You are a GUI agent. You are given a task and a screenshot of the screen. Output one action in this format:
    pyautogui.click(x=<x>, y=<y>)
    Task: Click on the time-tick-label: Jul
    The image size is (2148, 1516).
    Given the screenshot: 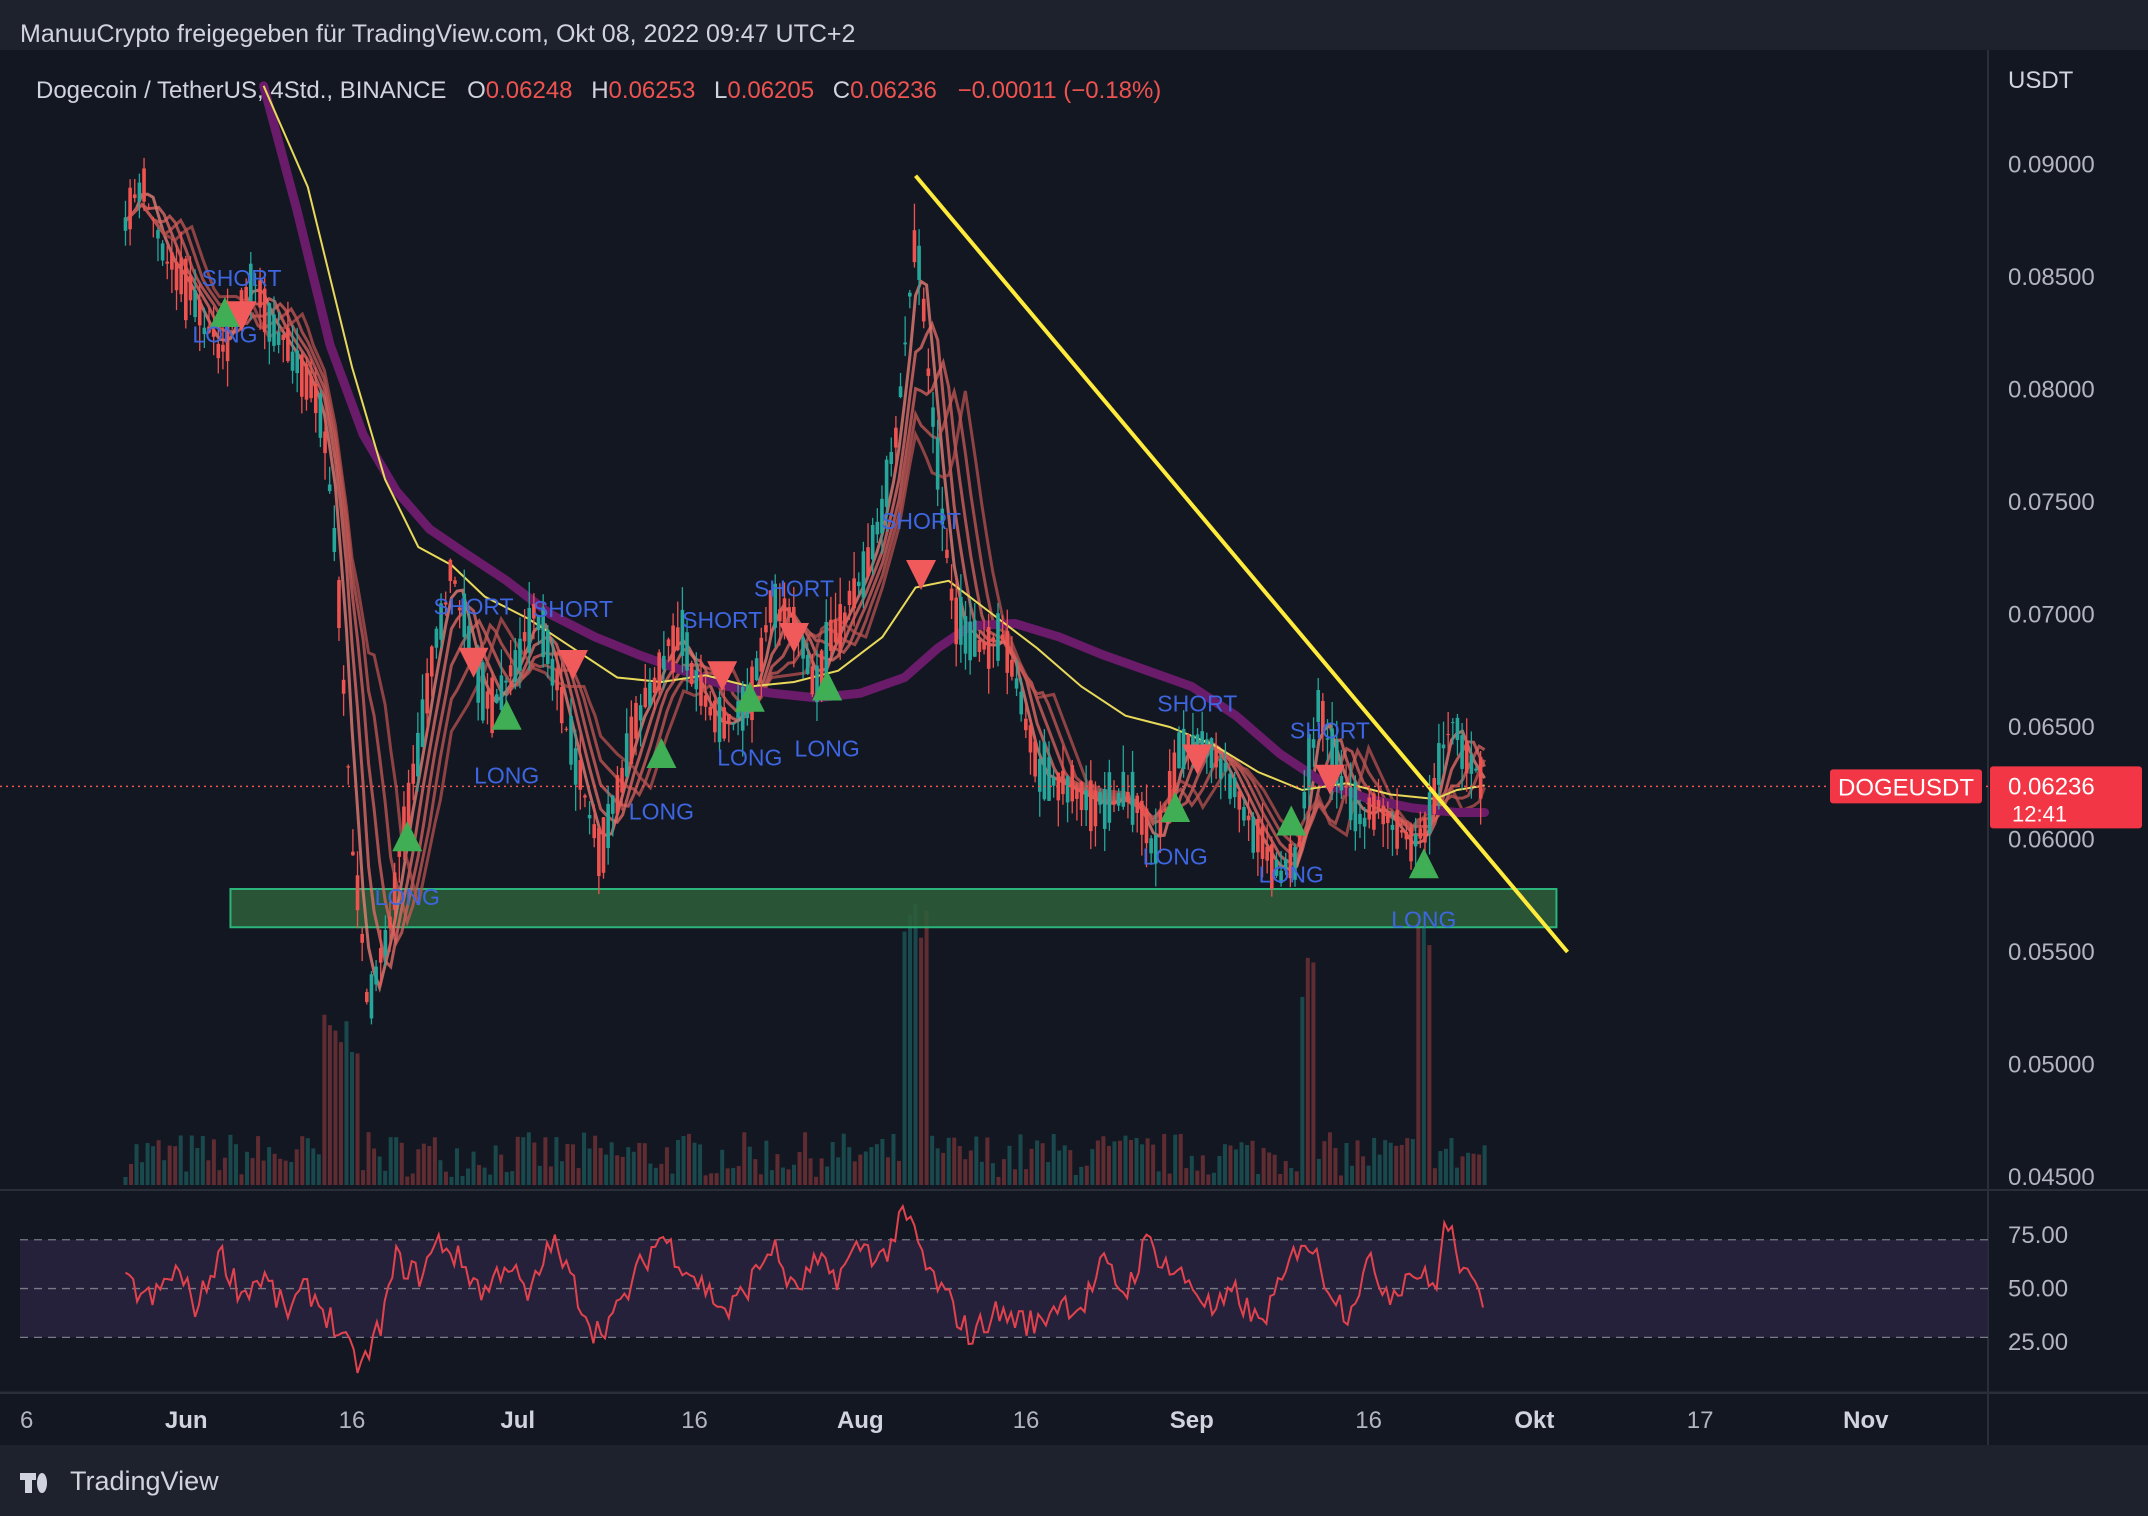 What is the action you would take?
    pyautogui.click(x=517, y=1420)
    